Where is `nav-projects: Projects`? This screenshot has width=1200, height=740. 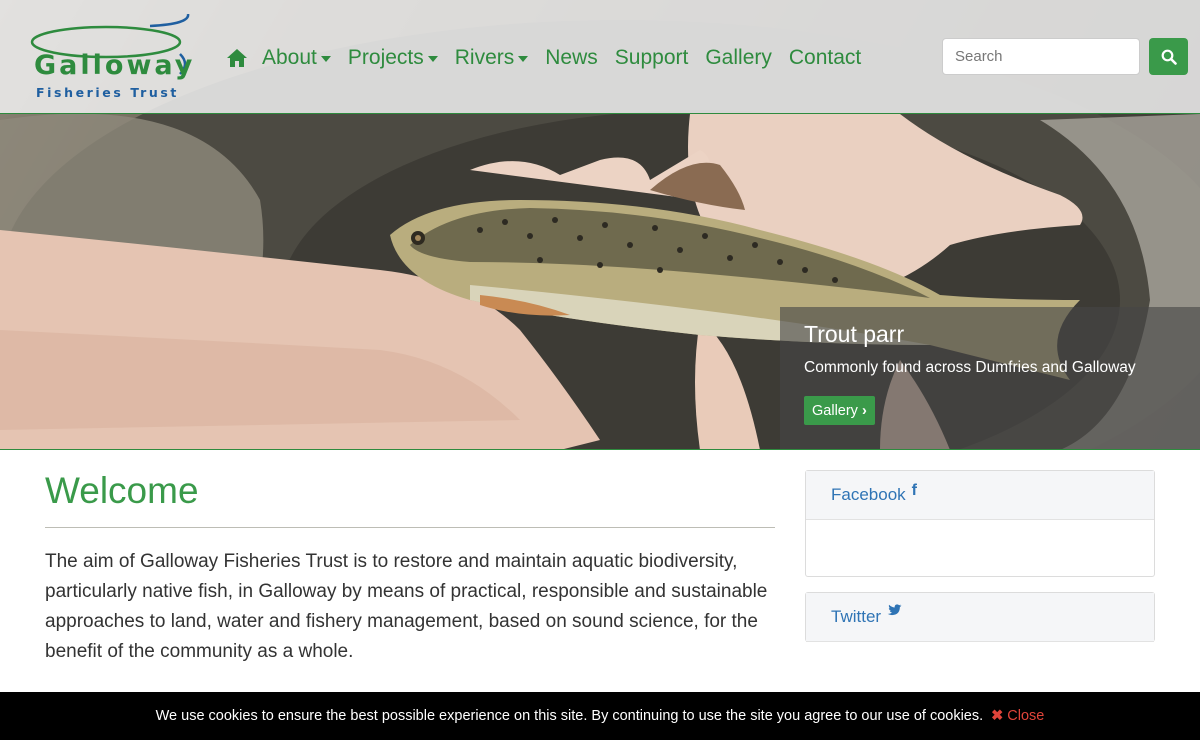 nav-projects: Projects is located at coordinates (393, 58).